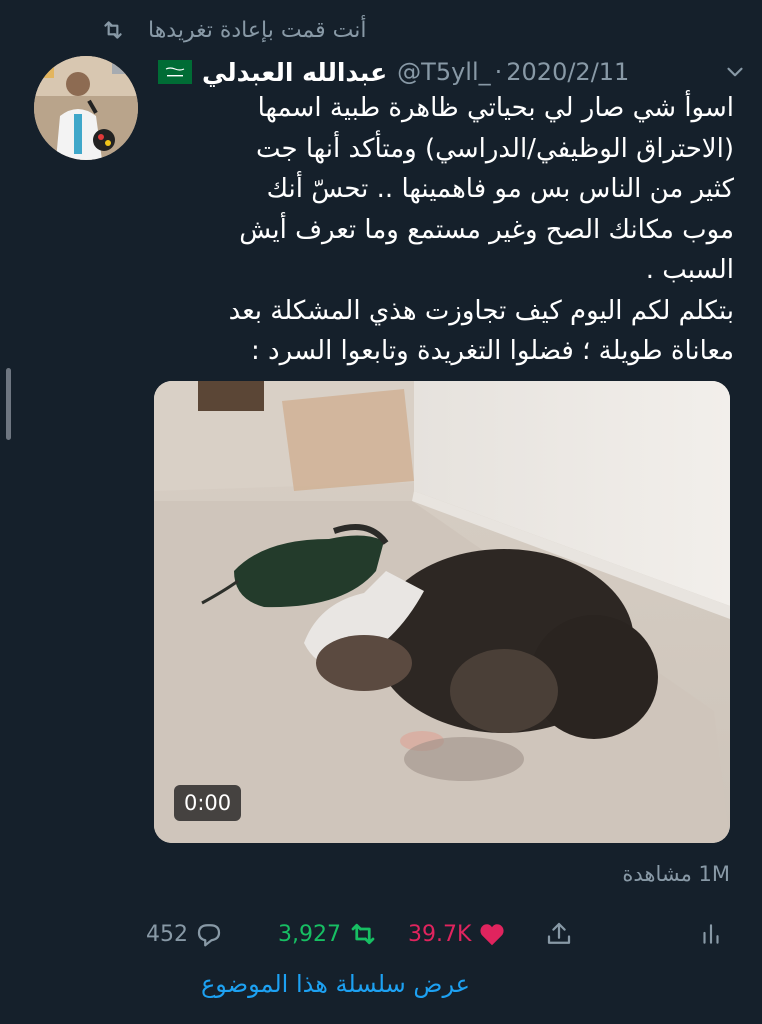  I want to click on chevron-down-icon, so click(735, 72).